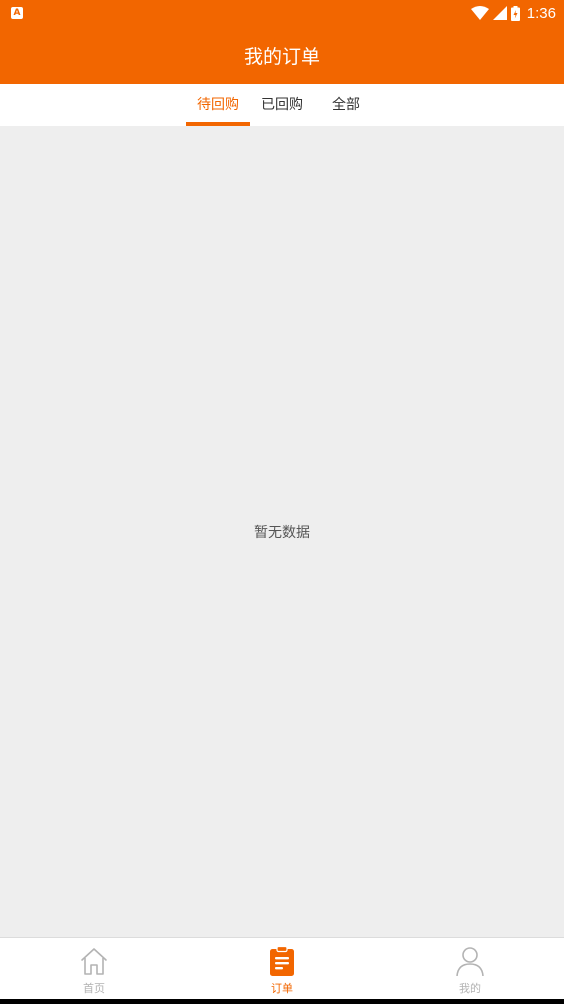  Describe the element at coordinates (470, 988) in the screenshot. I see `nav-label: 我的` at that location.